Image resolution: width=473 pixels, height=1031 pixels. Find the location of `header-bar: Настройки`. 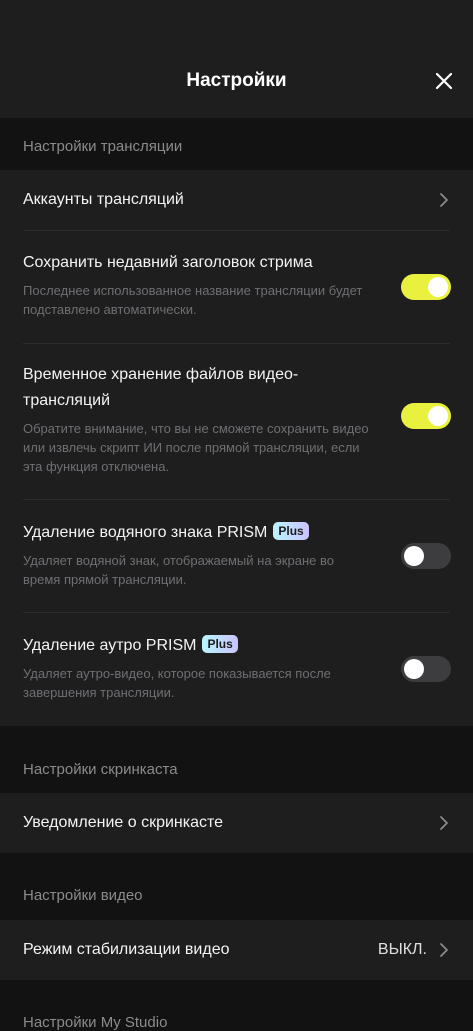

header-bar: Настройки is located at coordinates (236, 59).